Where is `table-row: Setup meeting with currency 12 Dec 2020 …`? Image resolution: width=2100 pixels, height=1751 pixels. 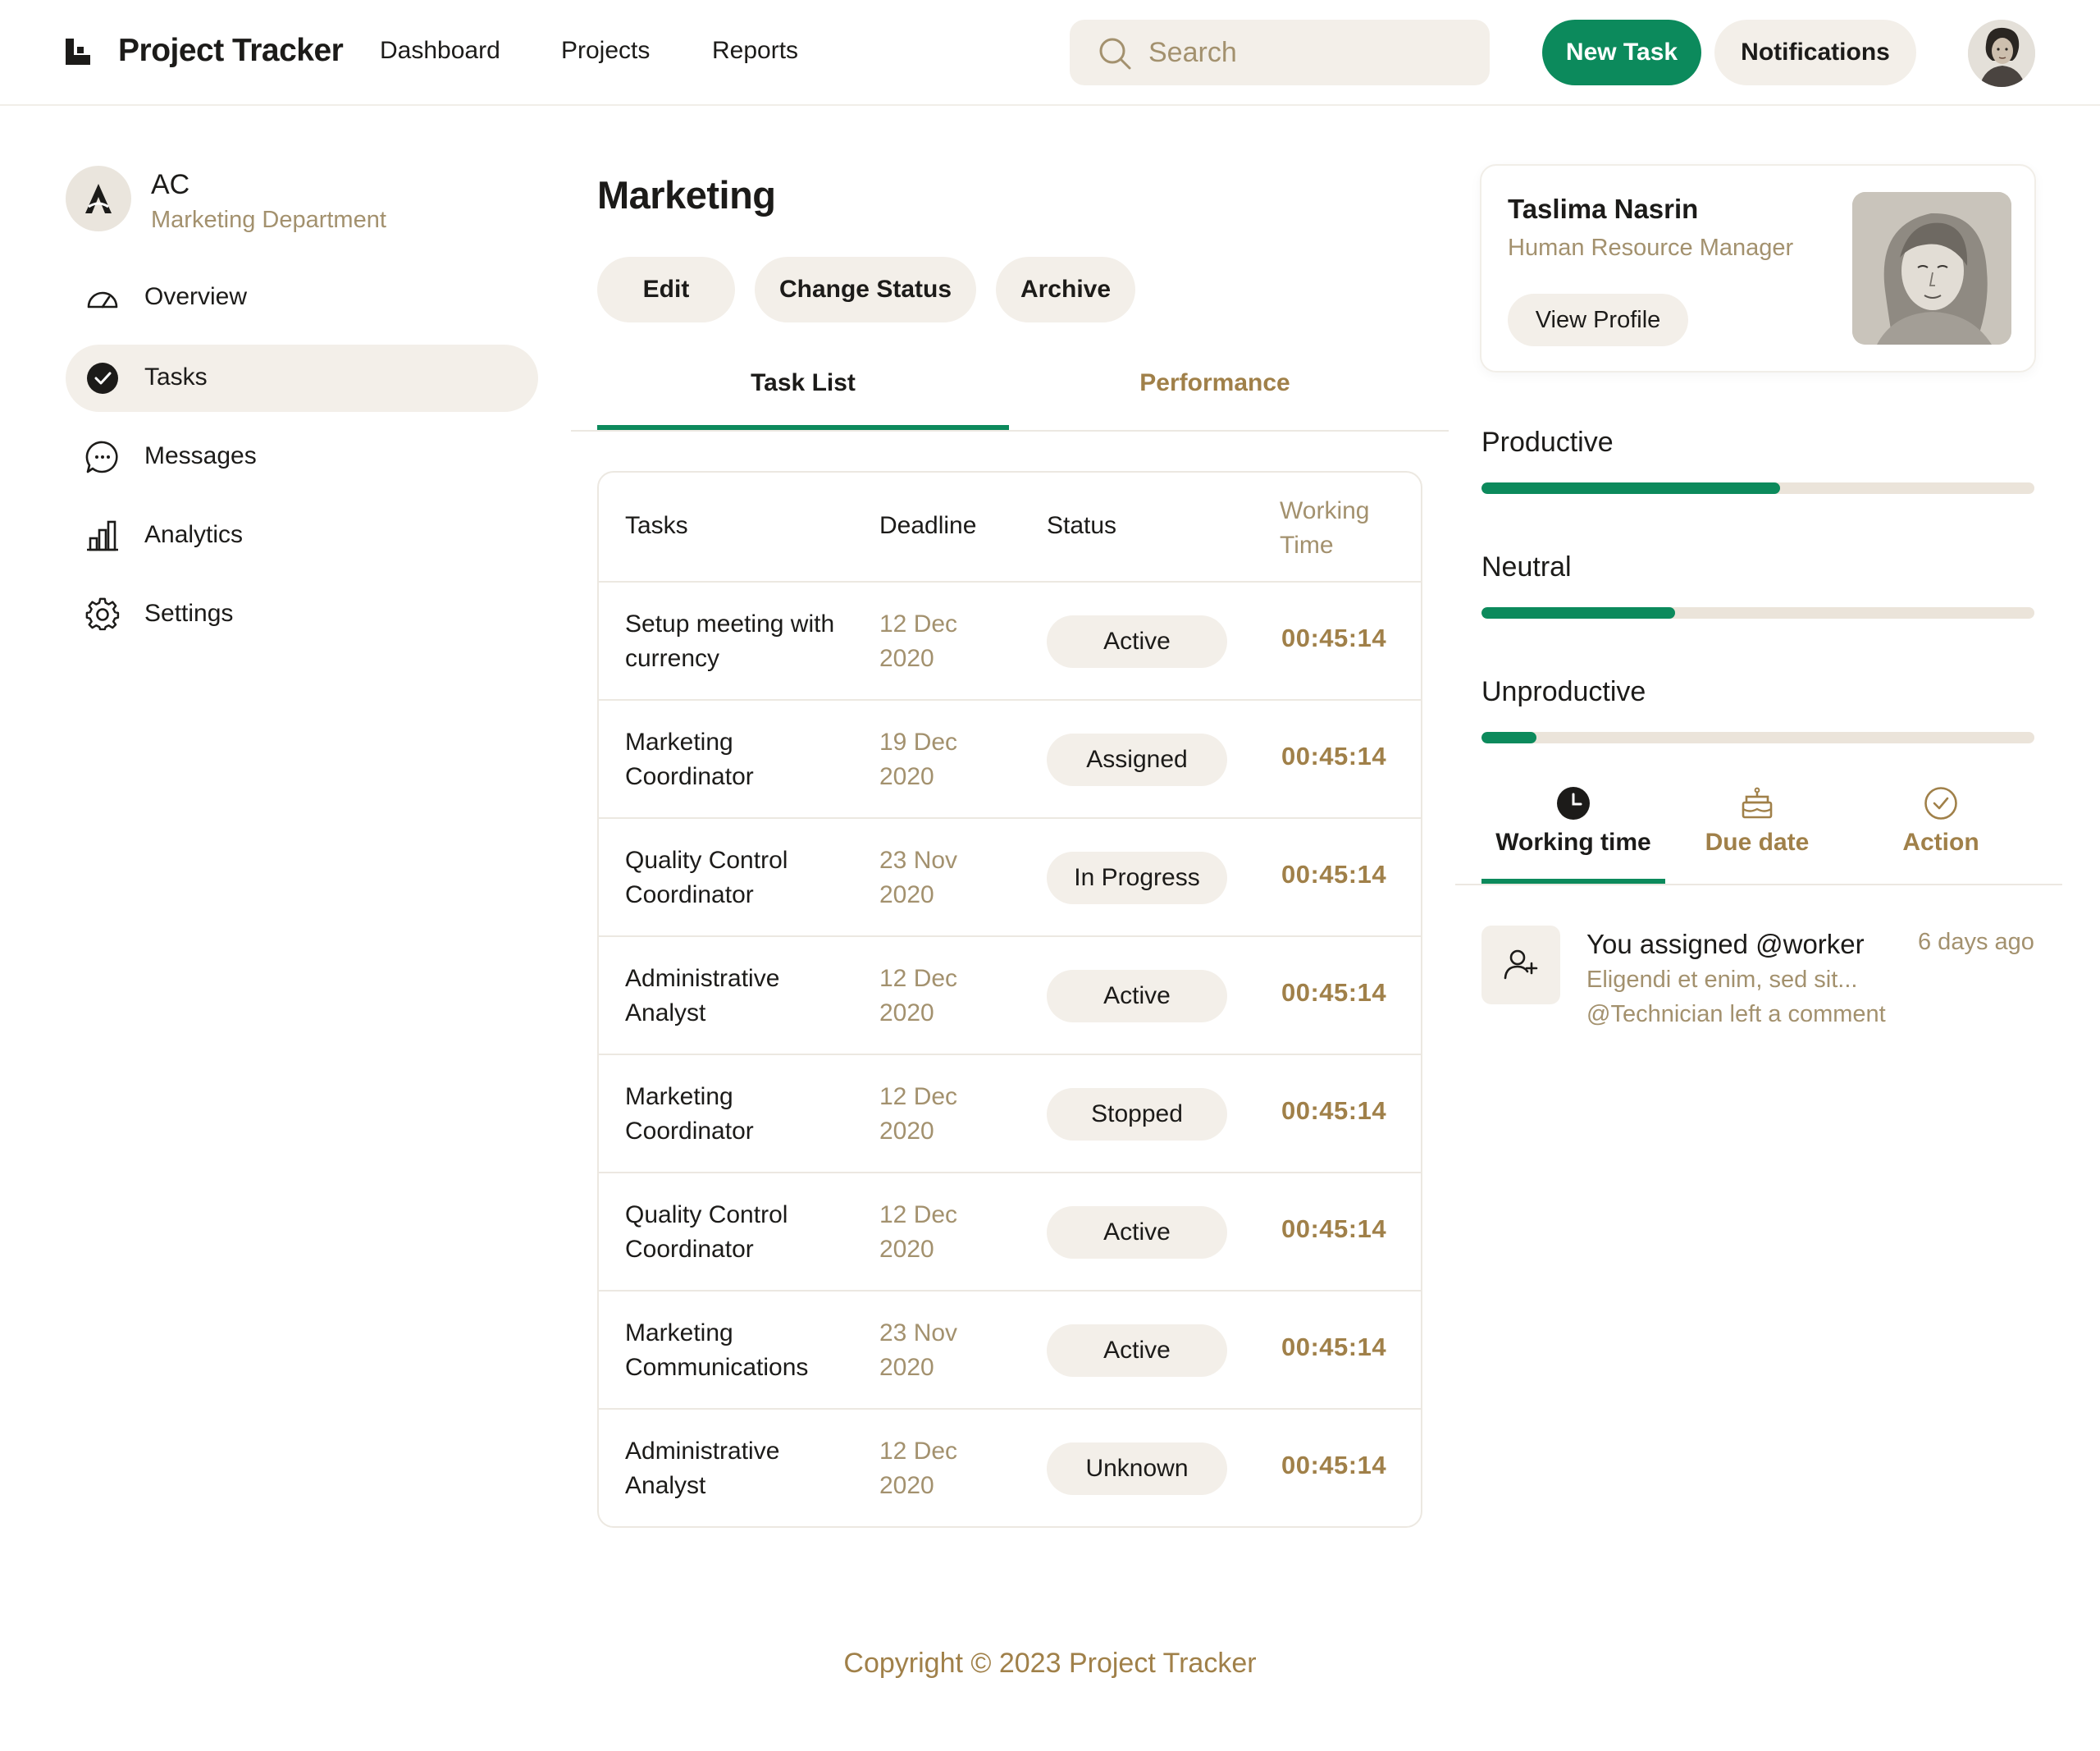 table-row: Setup meeting with currency 12 Dec 2020 … is located at coordinates (1010, 640).